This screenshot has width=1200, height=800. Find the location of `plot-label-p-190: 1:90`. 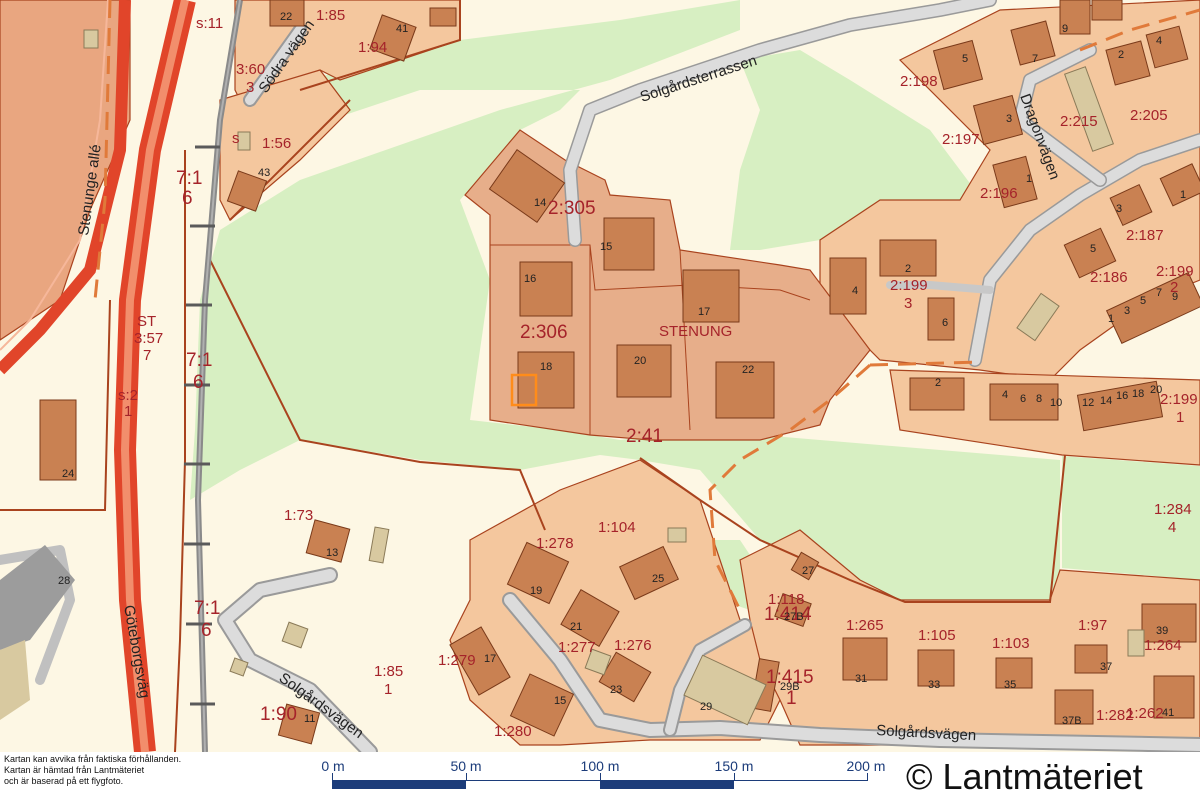

plot-label-p-190: 1:90 is located at coordinates (278, 714).